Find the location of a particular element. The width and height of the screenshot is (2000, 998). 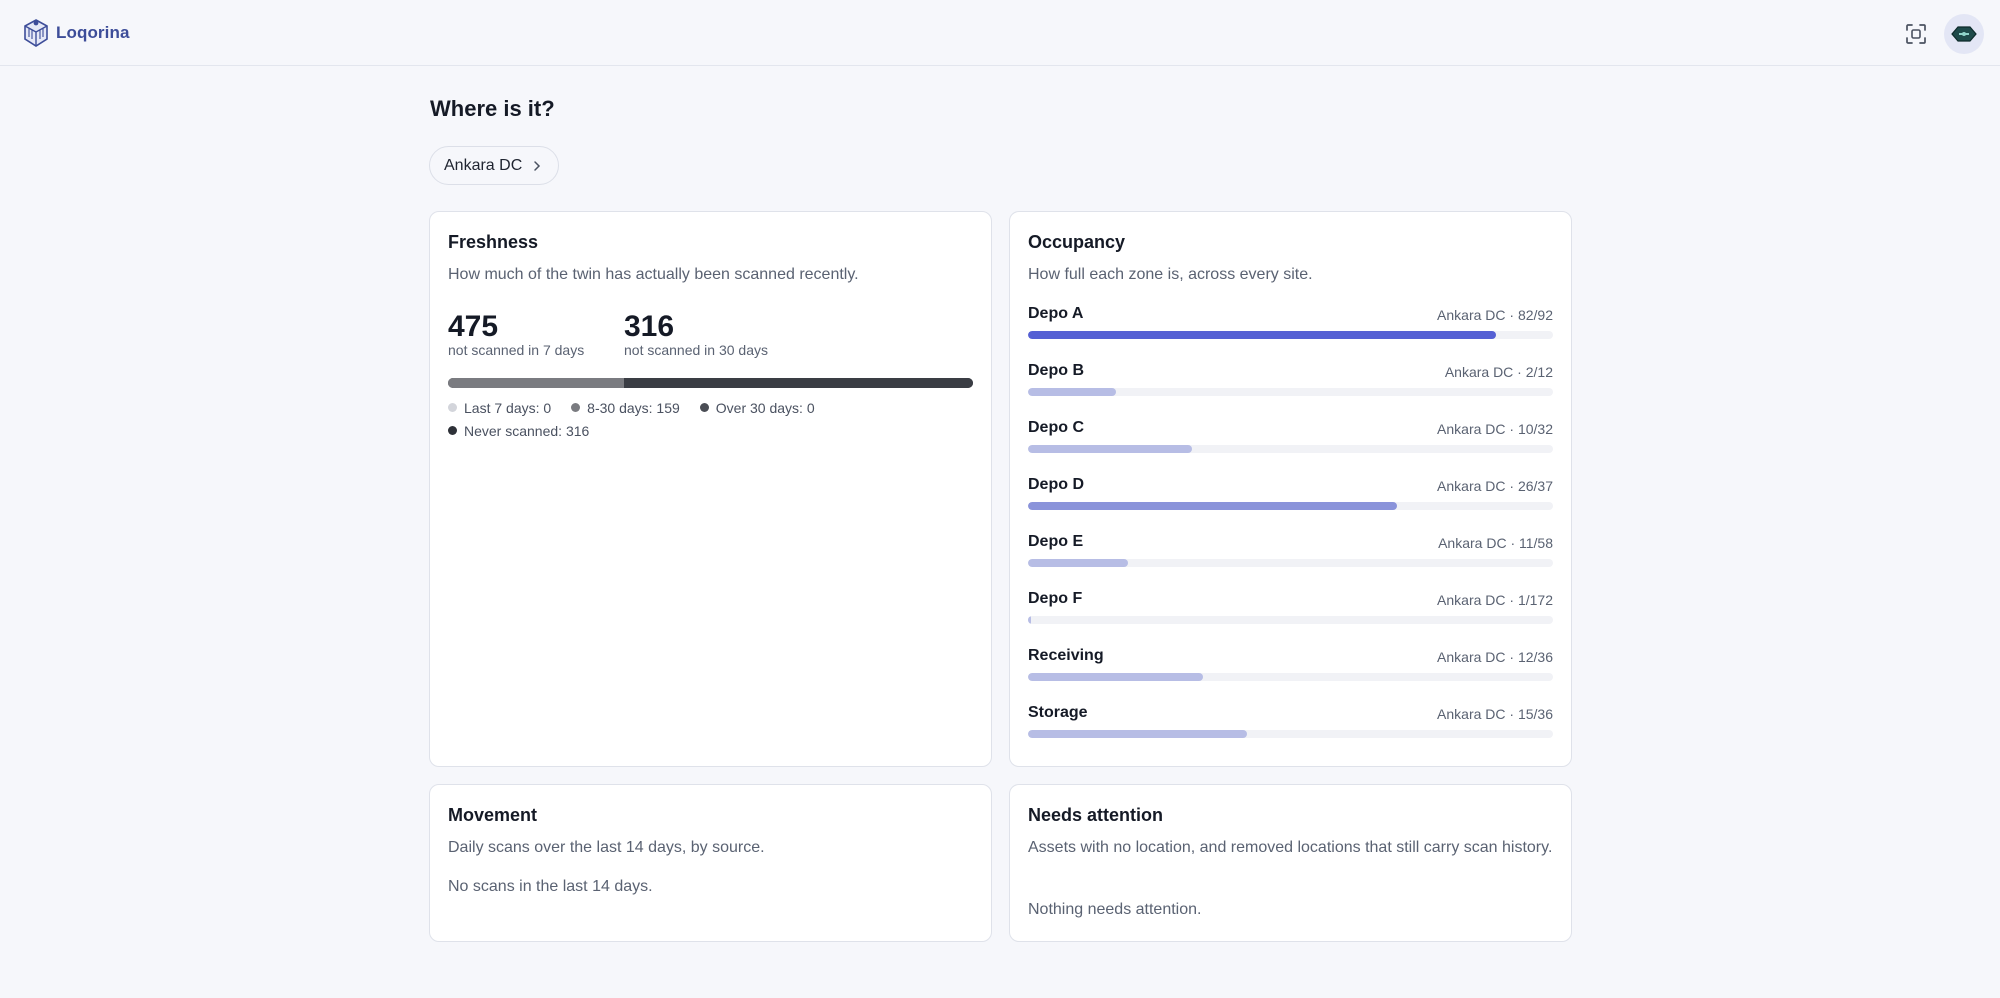

scan-button is located at coordinates (1916, 34).